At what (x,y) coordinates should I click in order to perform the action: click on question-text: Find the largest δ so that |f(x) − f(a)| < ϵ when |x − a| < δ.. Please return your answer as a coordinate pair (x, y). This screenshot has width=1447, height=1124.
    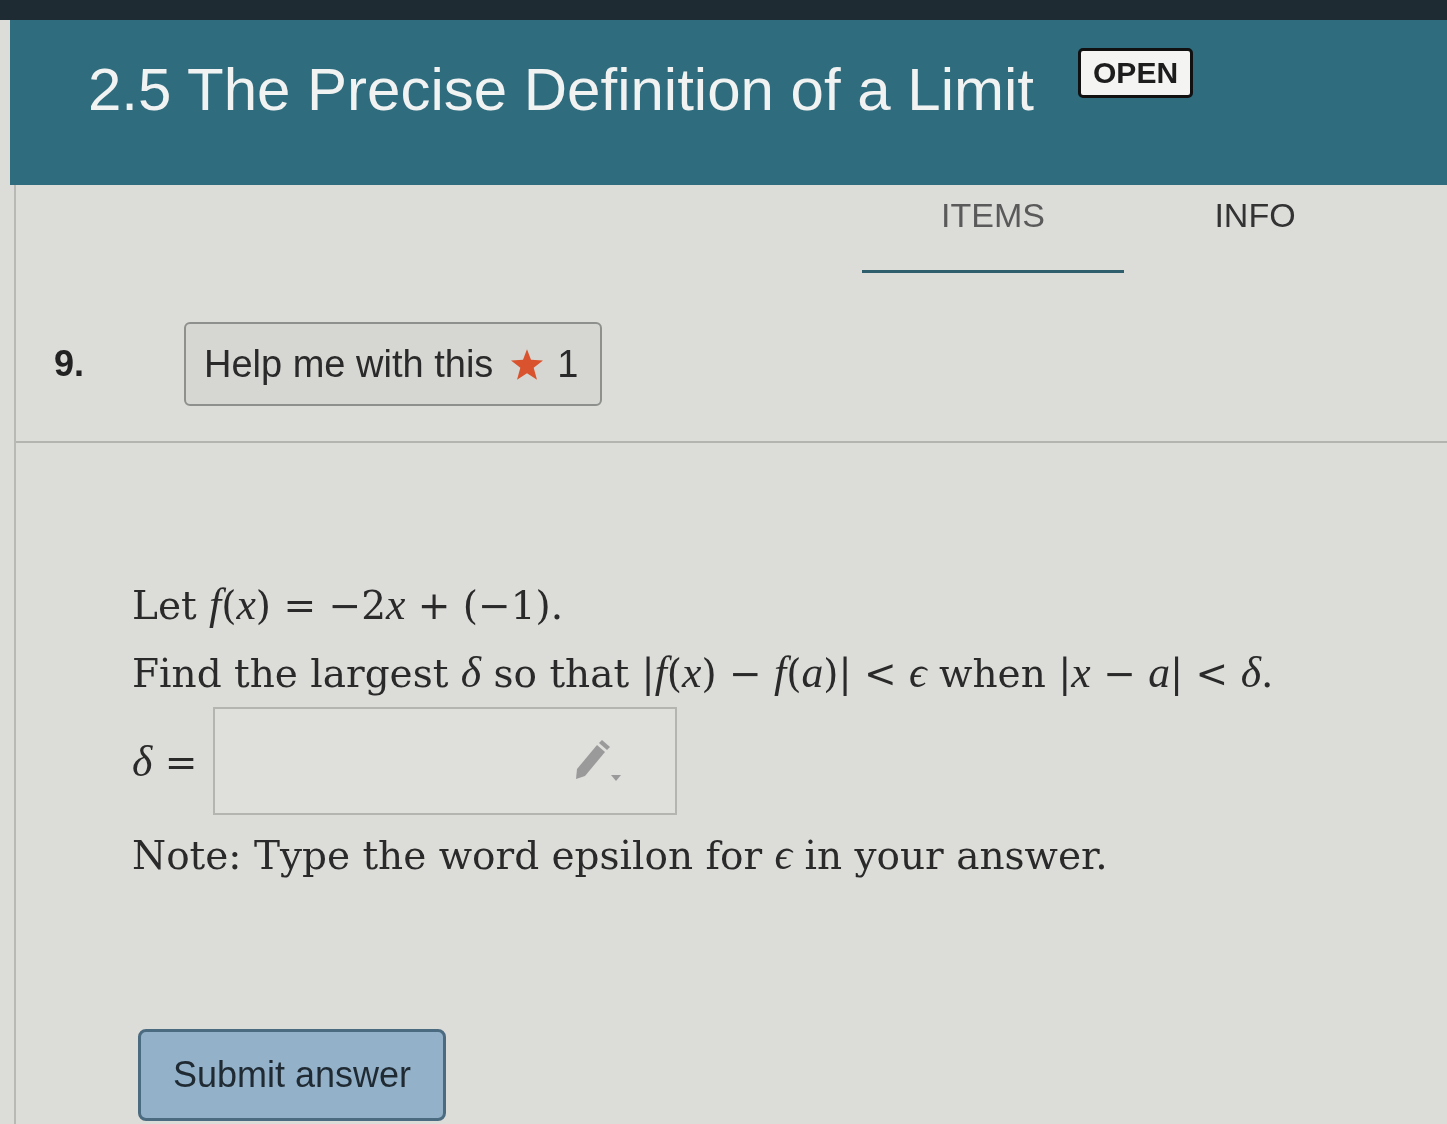
    Looking at the image, I should click on (703, 672).